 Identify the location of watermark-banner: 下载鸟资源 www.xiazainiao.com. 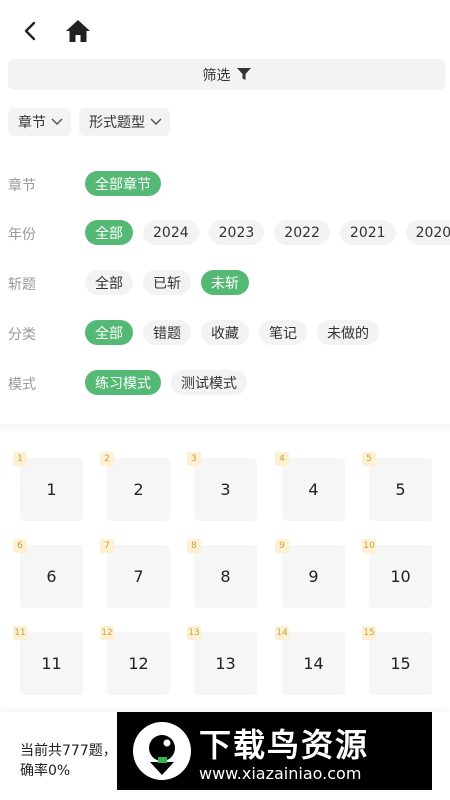
(274, 751).